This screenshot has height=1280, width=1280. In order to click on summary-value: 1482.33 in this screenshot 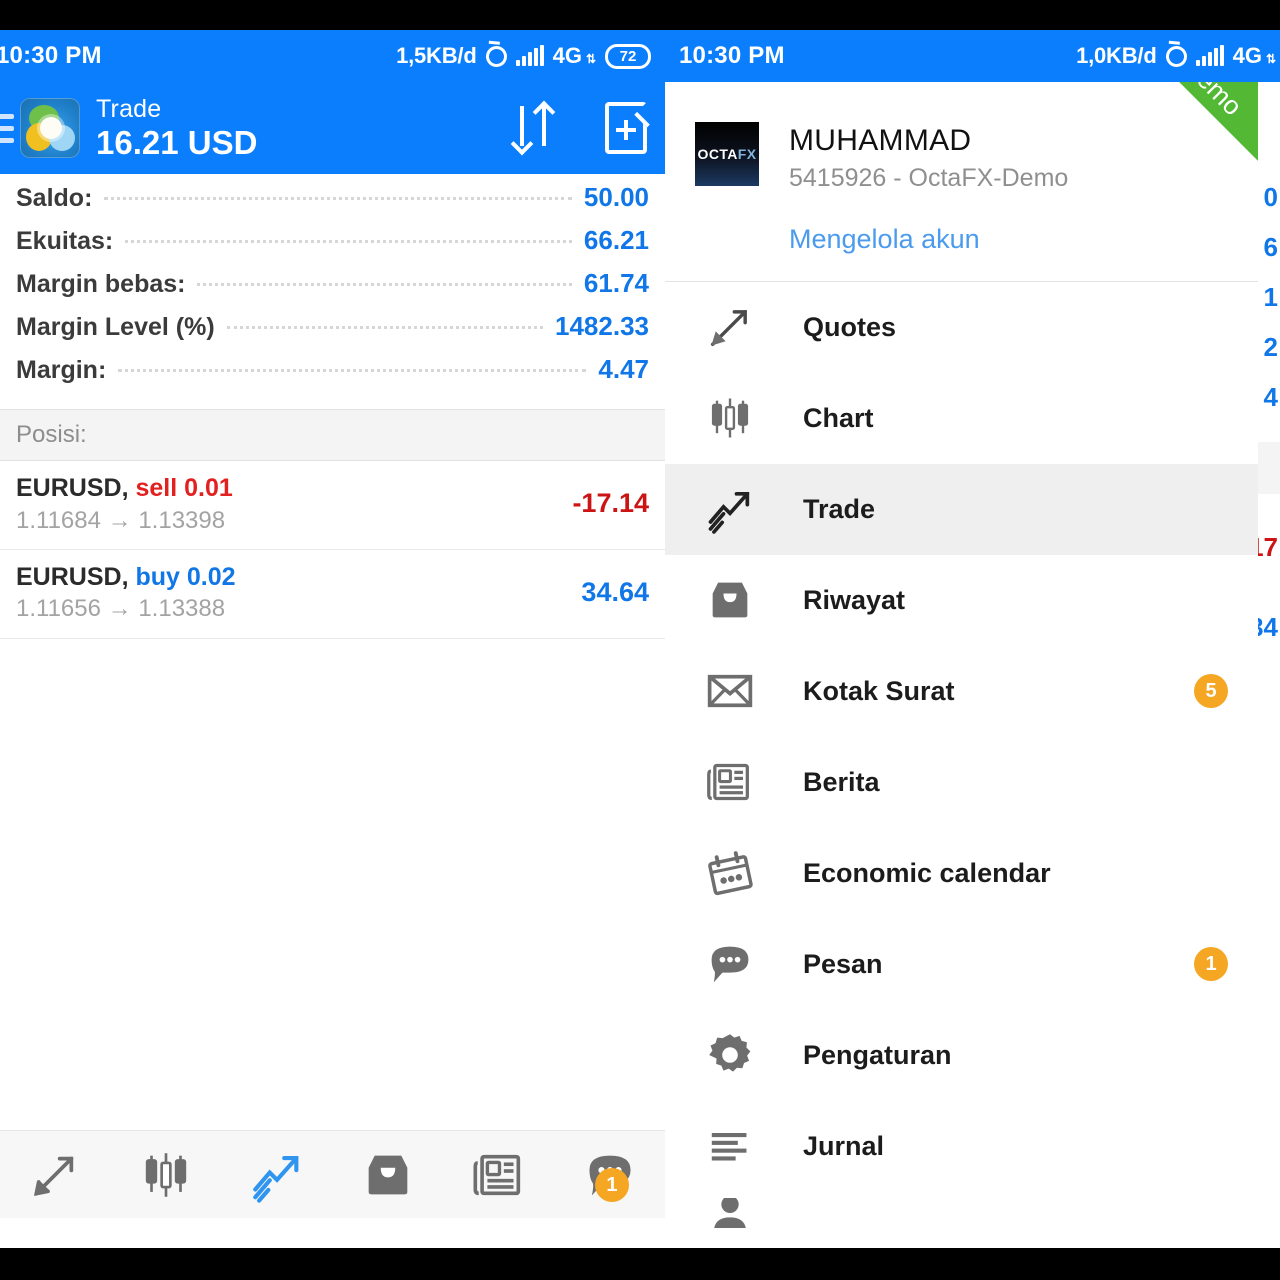, I will do `click(602, 326)`.